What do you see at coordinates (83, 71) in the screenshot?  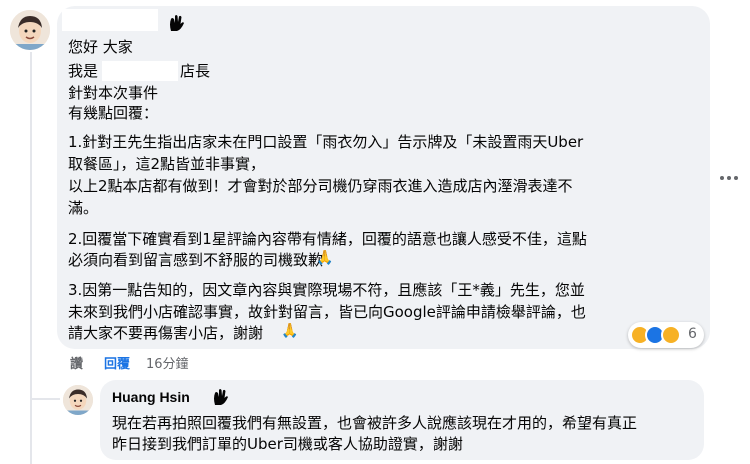 I see `comment-text-line: 我是` at bounding box center [83, 71].